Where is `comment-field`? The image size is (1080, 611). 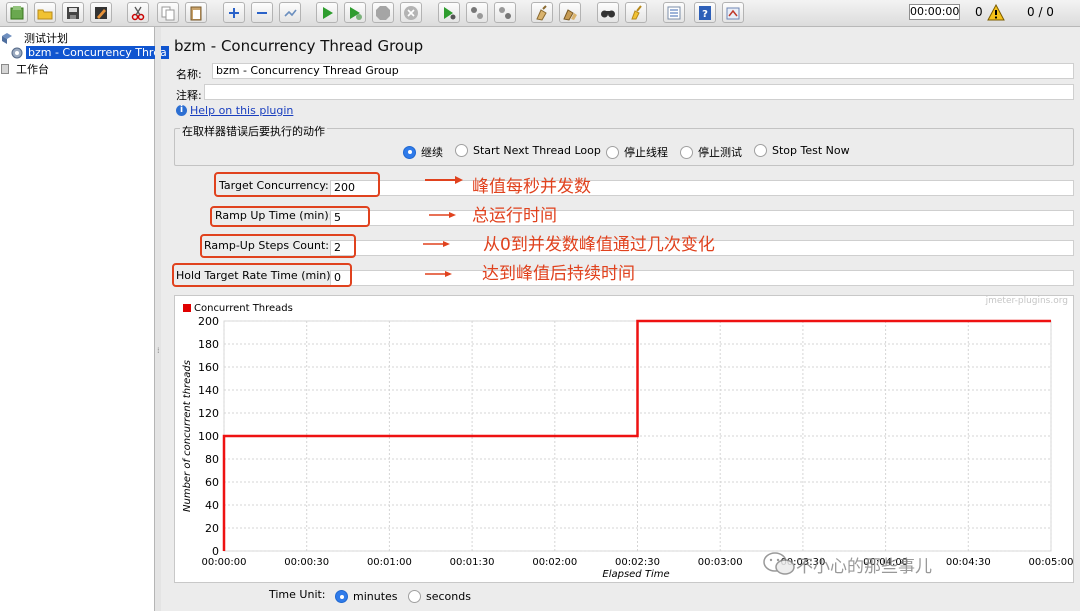 comment-field is located at coordinates (639, 92).